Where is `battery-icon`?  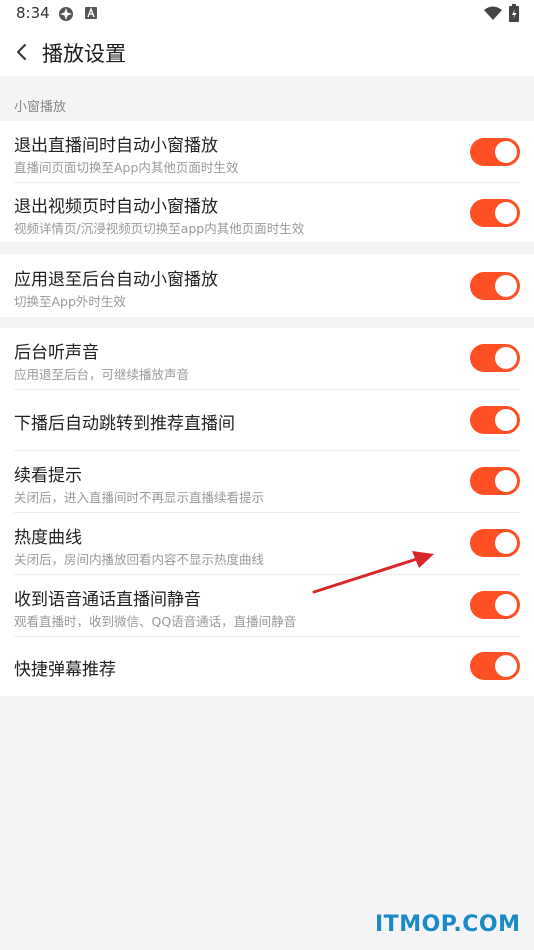 battery-icon is located at coordinates (514, 13).